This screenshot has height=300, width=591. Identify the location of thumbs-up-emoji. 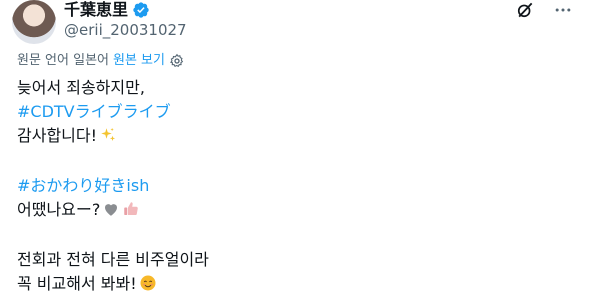
(131, 208).